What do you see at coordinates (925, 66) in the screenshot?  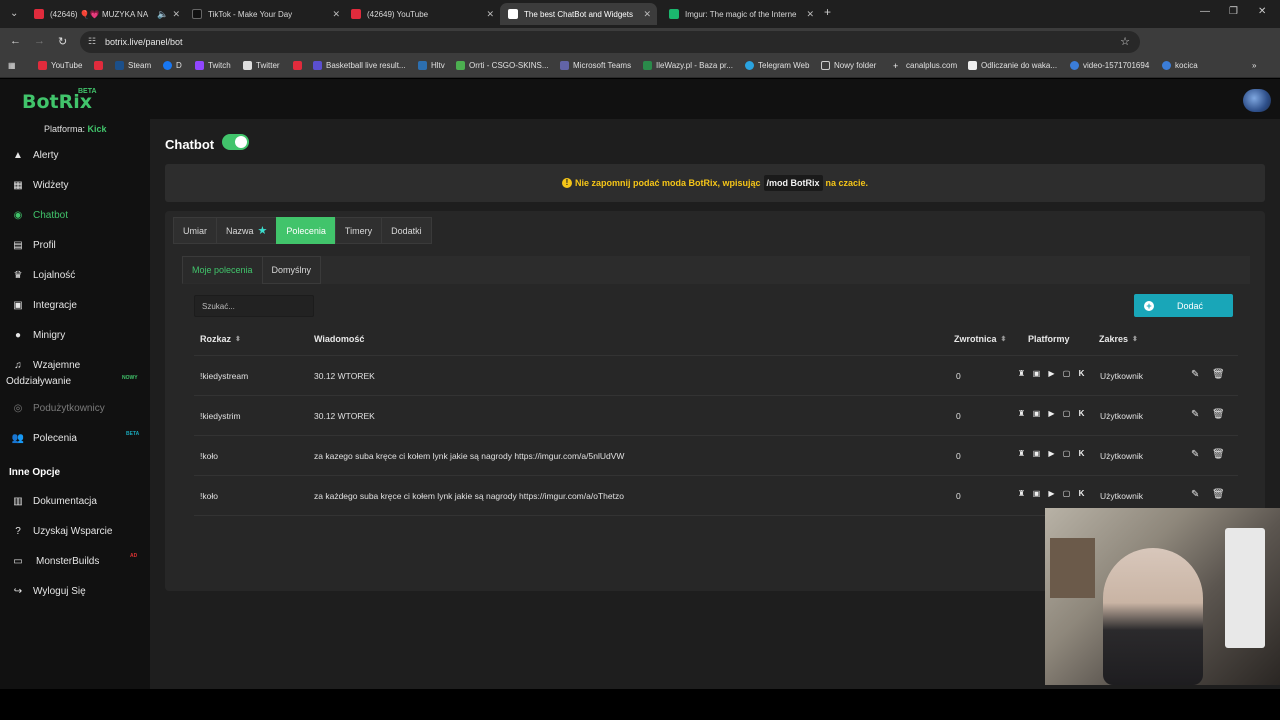 I see `bookmark-item: + canalplus.com` at bounding box center [925, 66].